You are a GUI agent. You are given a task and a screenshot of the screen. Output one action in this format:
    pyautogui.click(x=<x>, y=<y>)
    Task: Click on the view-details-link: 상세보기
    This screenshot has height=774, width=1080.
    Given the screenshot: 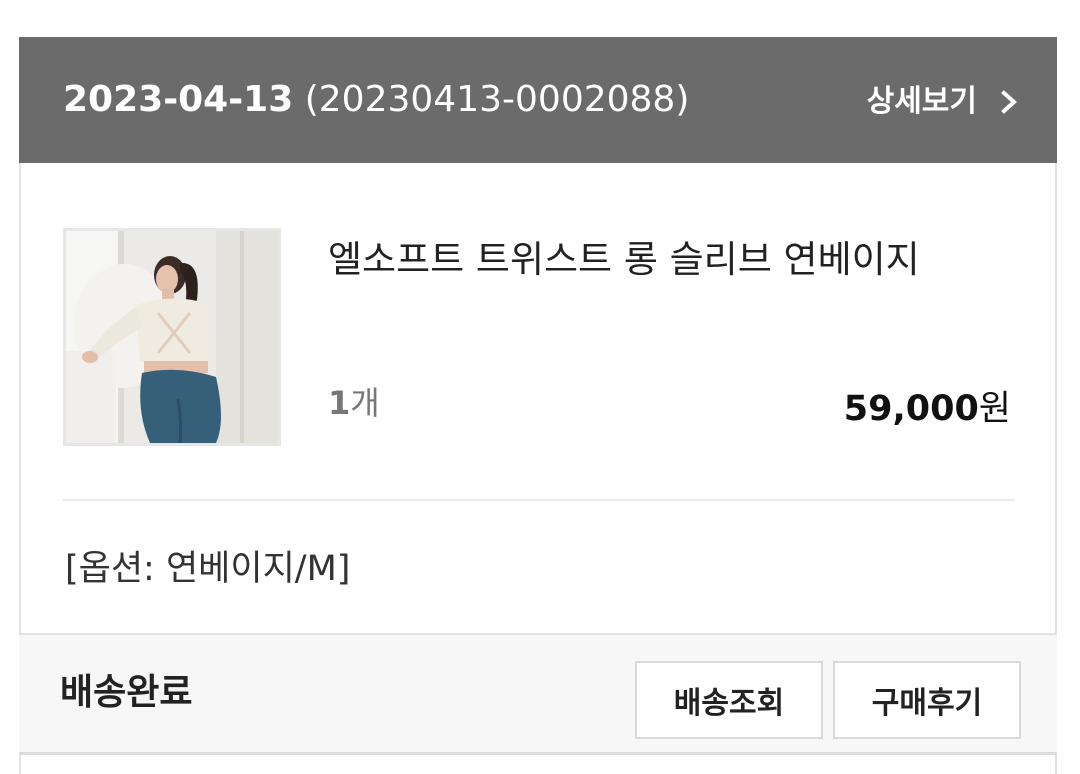 What is the action you would take?
    pyautogui.click(x=943, y=102)
    